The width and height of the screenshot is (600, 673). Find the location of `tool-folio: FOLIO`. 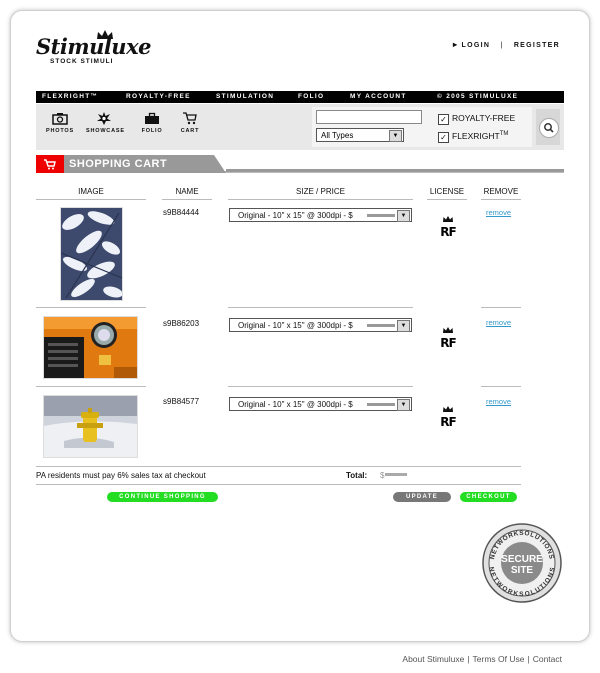

tool-folio: FOLIO is located at coordinates (152, 123).